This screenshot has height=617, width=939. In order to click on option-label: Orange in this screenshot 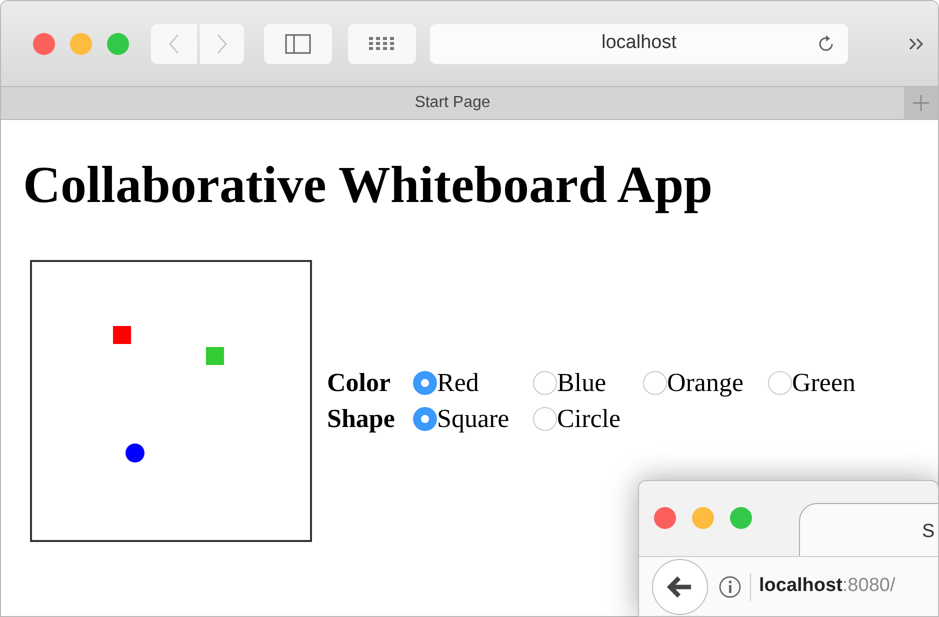, I will do `click(705, 383)`.